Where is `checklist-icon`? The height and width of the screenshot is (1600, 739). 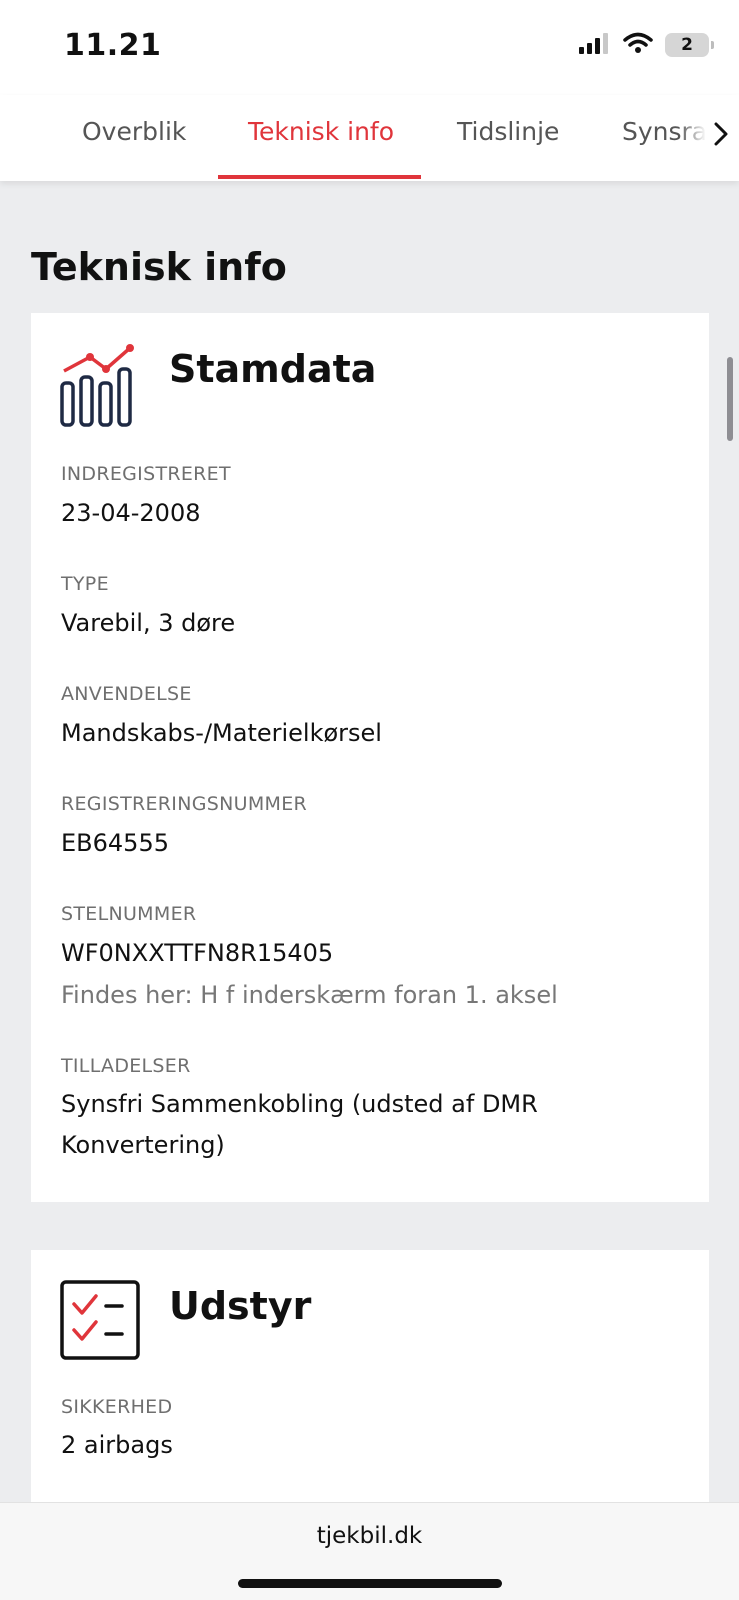 checklist-icon is located at coordinates (100, 1322).